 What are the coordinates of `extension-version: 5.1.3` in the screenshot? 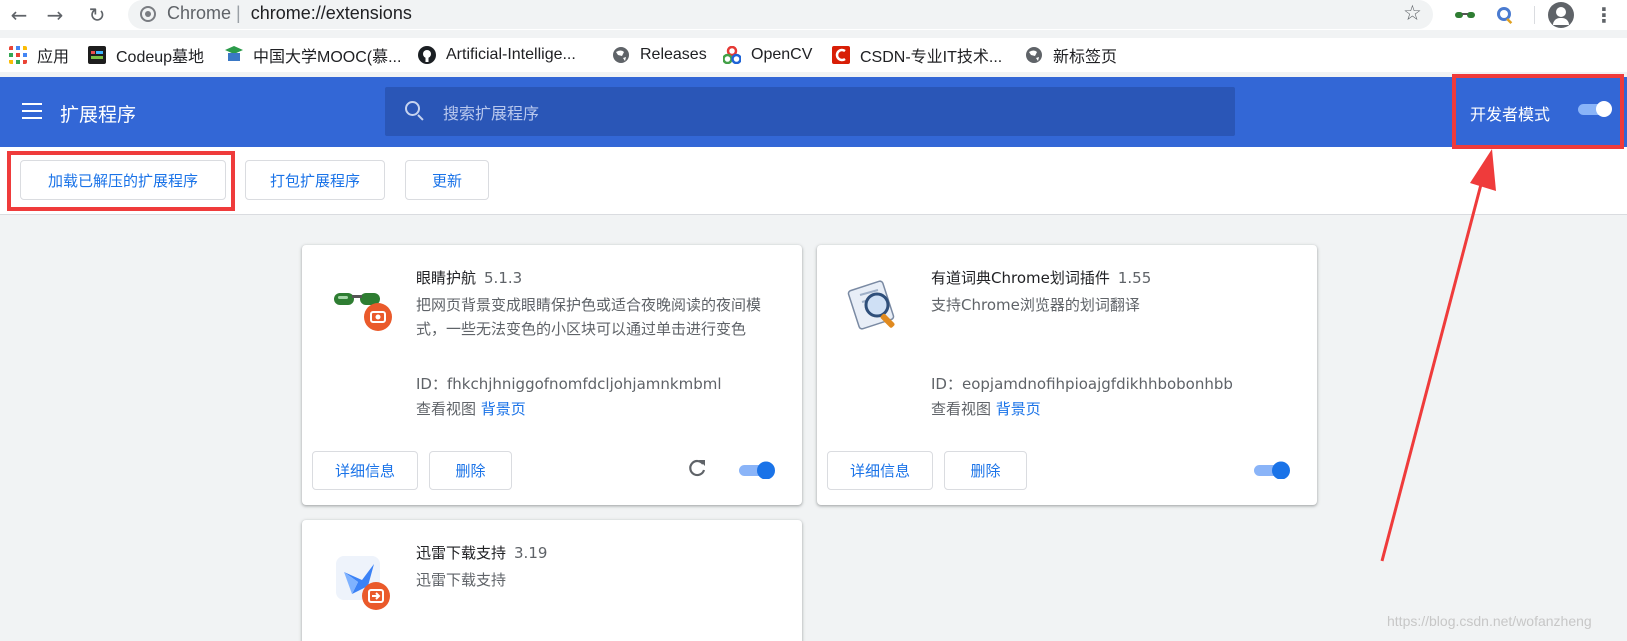 It's located at (503, 278).